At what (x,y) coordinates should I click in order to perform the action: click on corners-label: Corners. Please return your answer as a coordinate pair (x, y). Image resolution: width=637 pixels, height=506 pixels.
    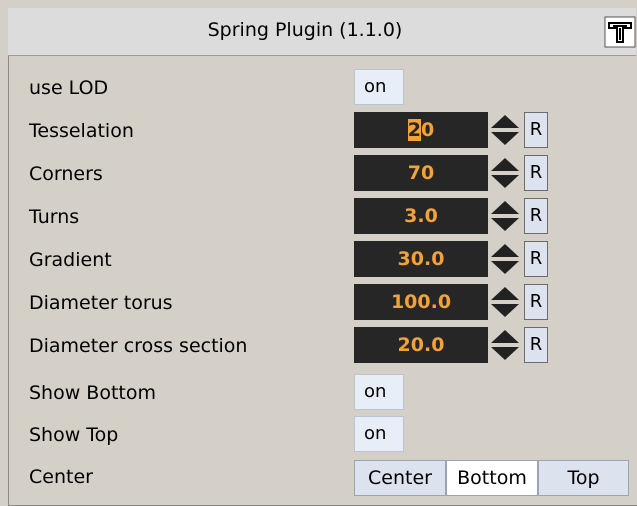
    Looking at the image, I should click on (66, 174).